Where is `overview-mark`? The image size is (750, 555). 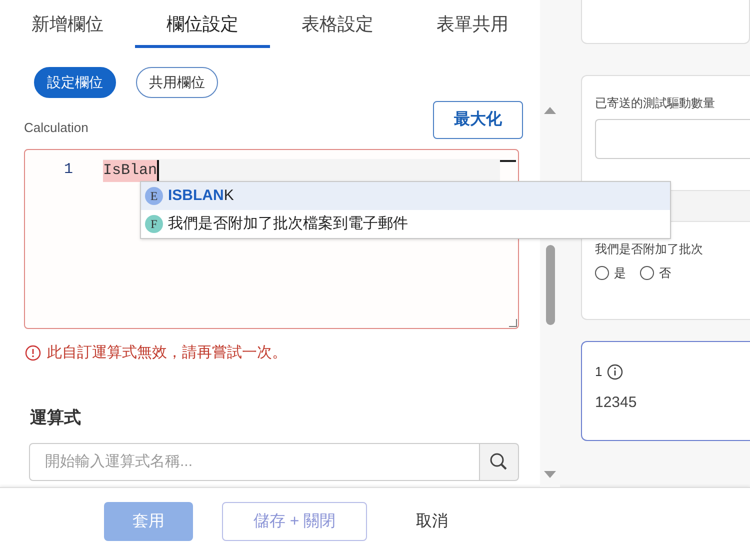
overview-mark is located at coordinates (508, 161).